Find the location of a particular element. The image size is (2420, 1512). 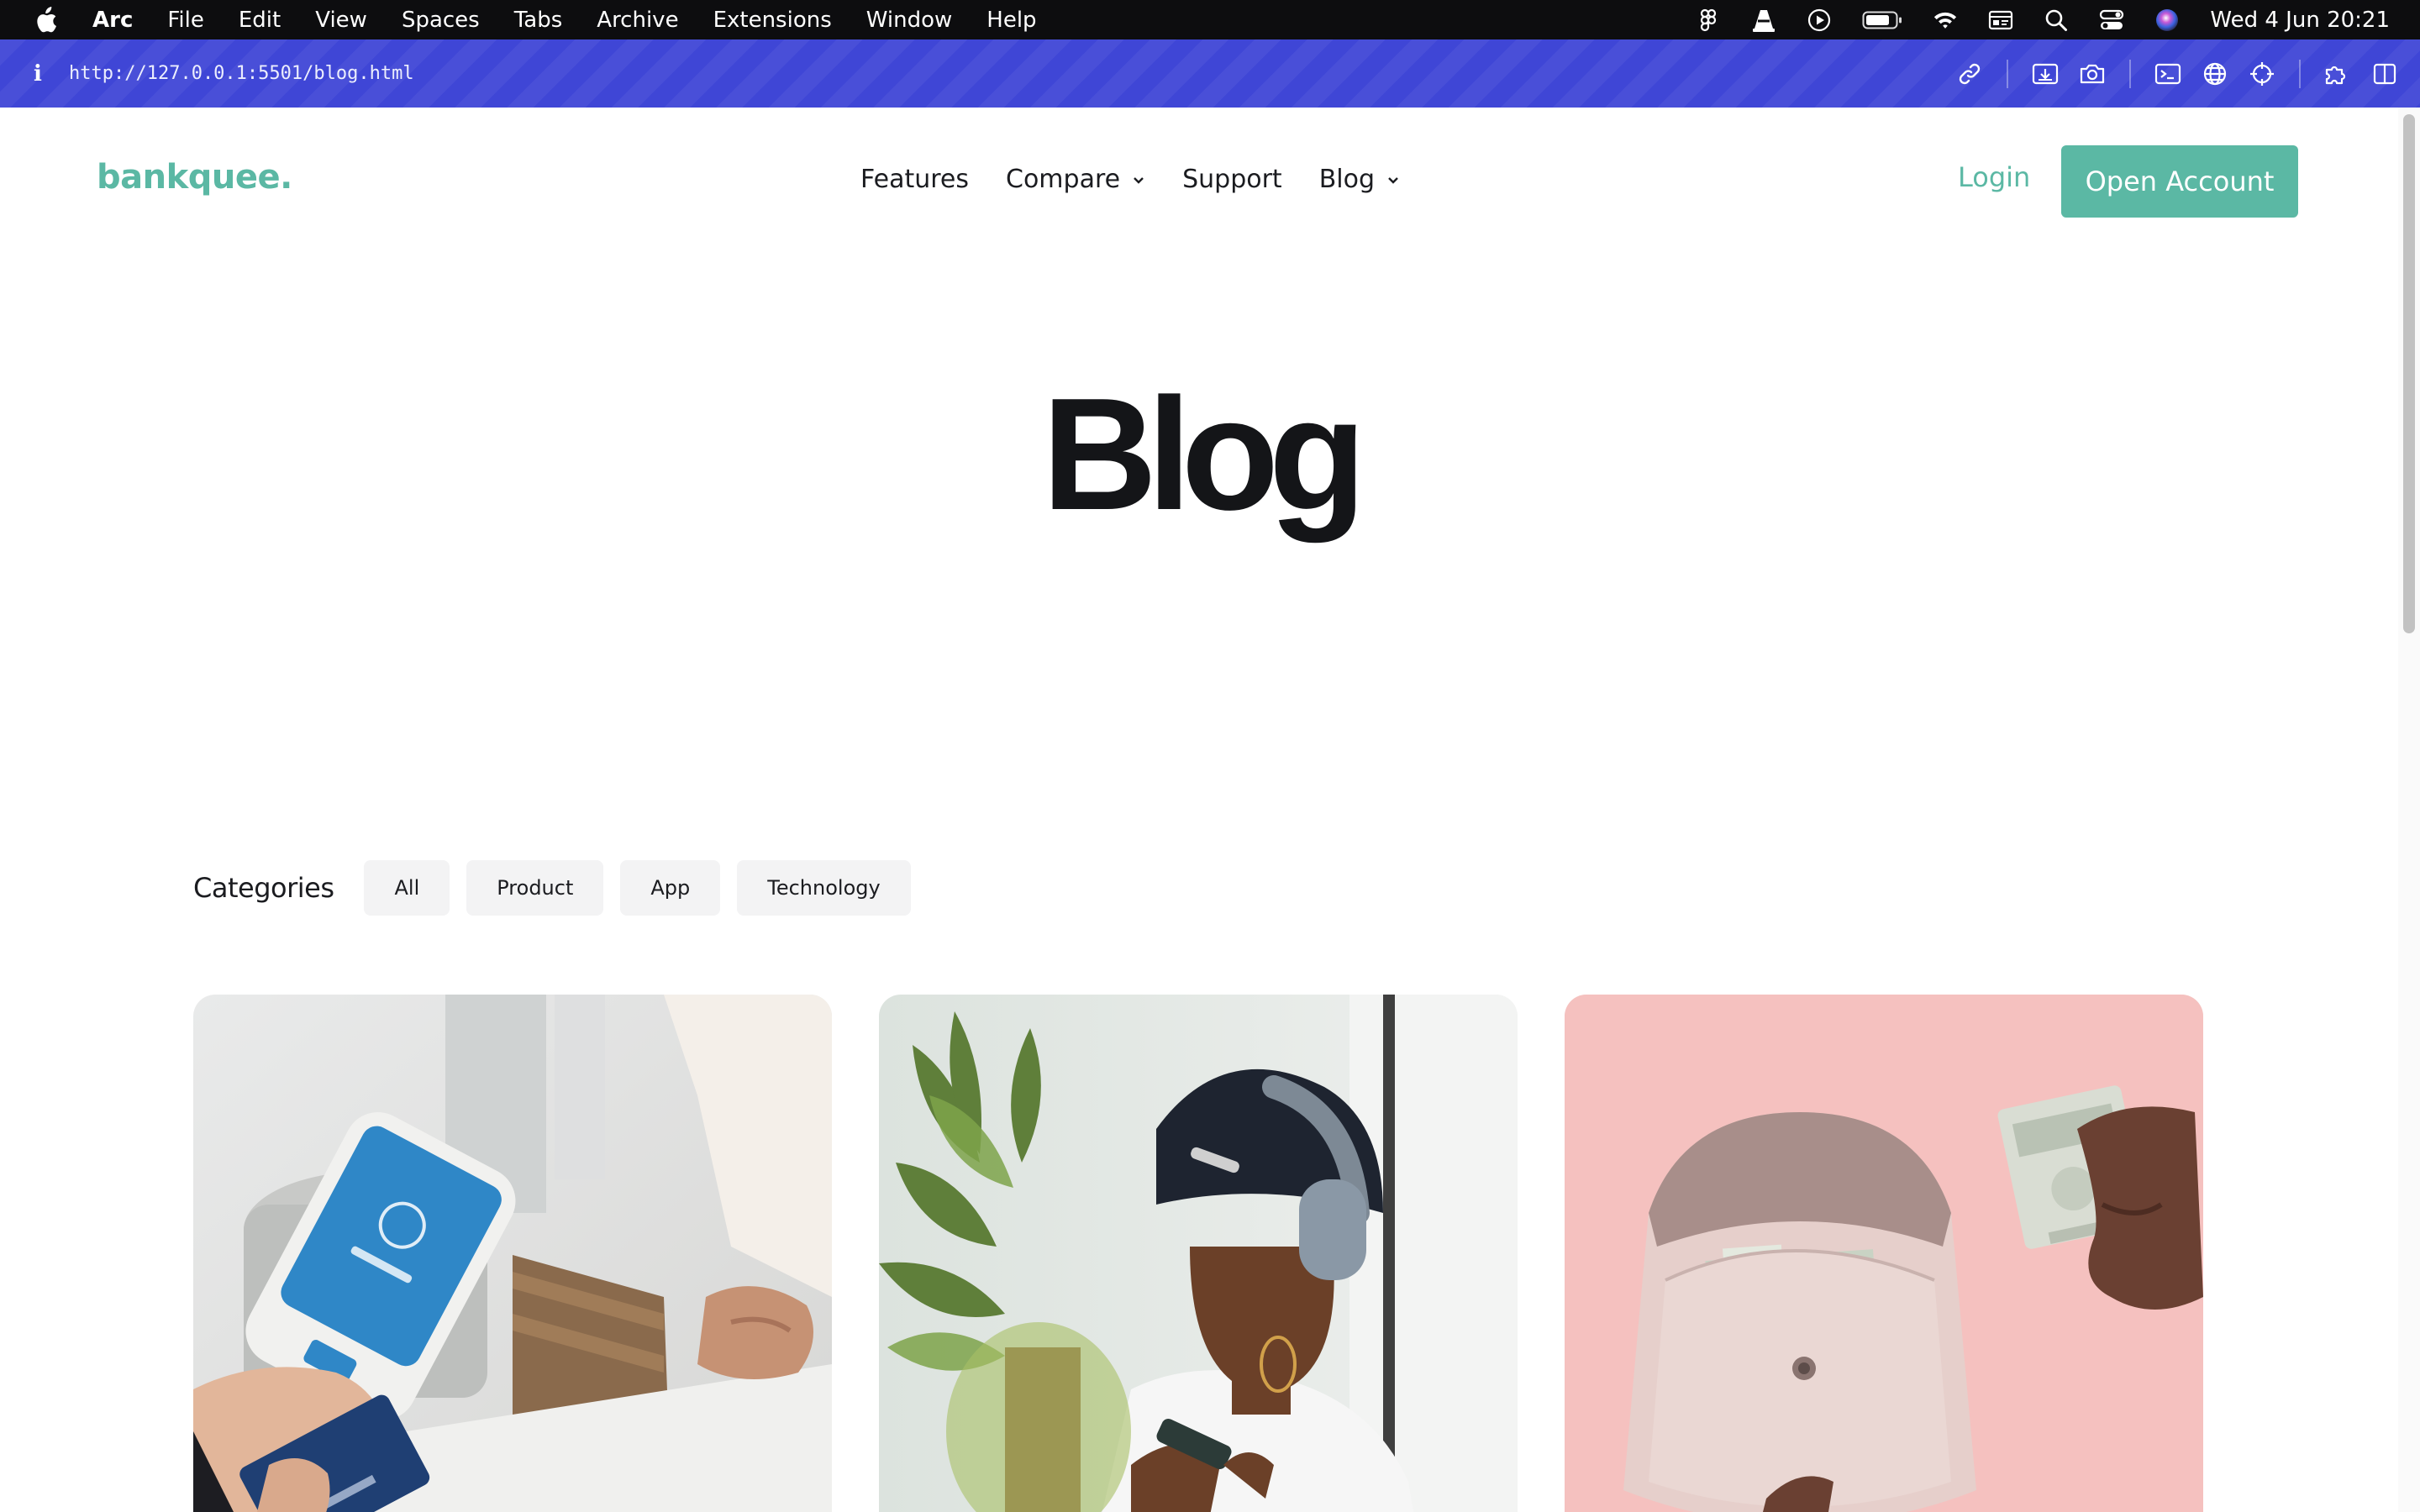

site-header: bankquee. Features Compare Support Blog is located at coordinates (1199, 181).